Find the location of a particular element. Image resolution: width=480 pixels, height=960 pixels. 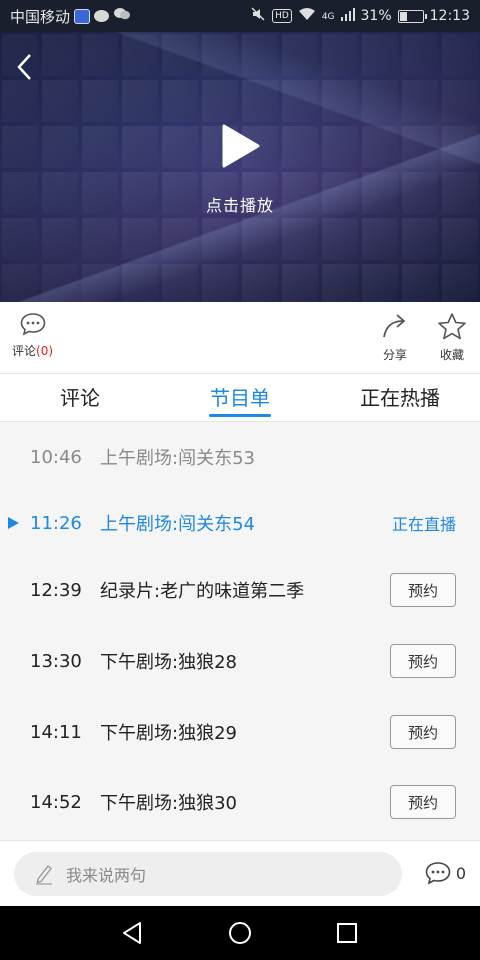

comment-bar: 我来说两句 0 is located at coordinates (240, 873).